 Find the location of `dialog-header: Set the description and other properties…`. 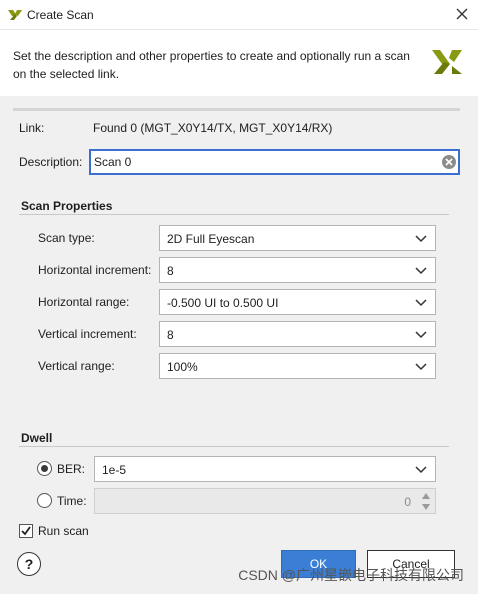

dialog-header: Set the description and other properties… is located at coordinates (239, 63).